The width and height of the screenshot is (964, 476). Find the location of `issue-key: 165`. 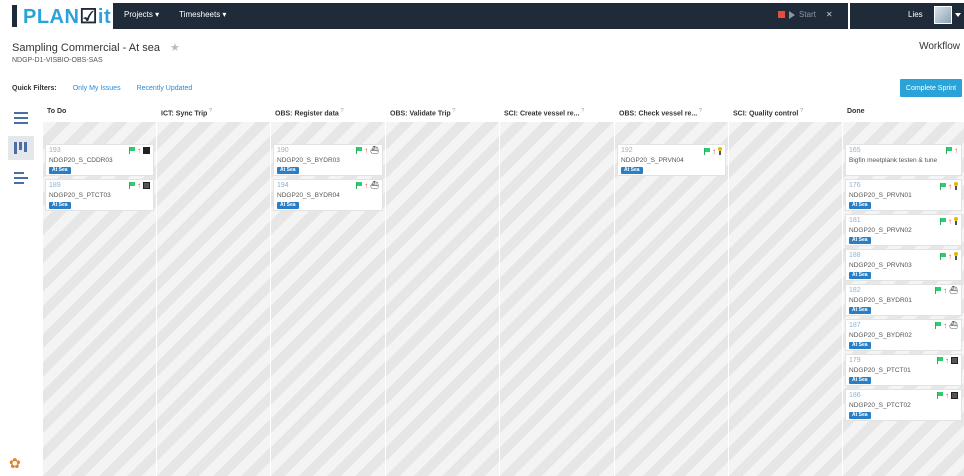

issue-key: 165 is located at coordinates (855, 150).